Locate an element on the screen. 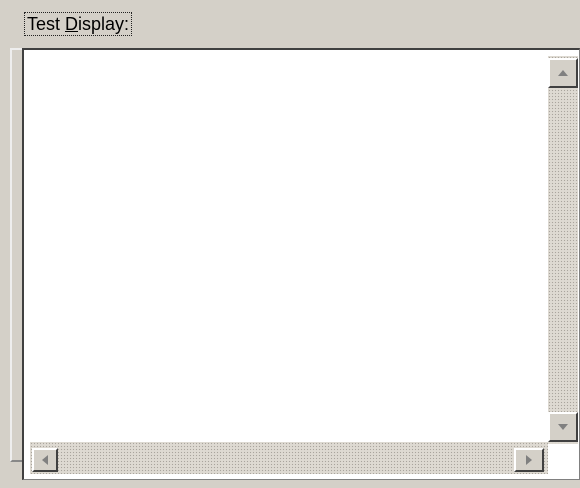  horizontal-scrollbar-track is located at coordinates (289, 458).